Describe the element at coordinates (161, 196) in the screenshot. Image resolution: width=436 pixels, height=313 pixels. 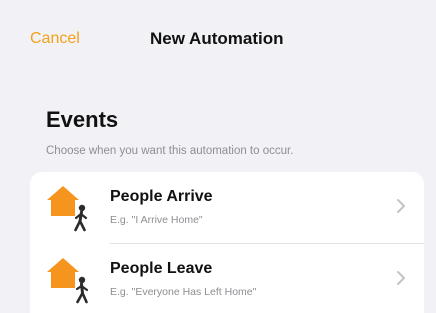
I see `event-title: People Arrive` at that location.